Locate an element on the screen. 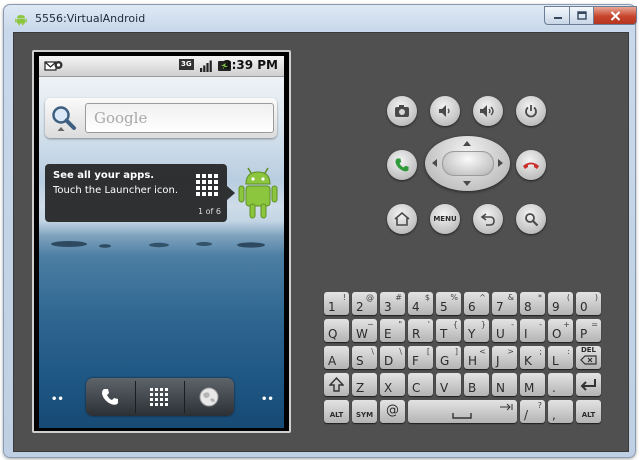 The image size is (640, 460). back-icon is located at coordinates (487, 219).